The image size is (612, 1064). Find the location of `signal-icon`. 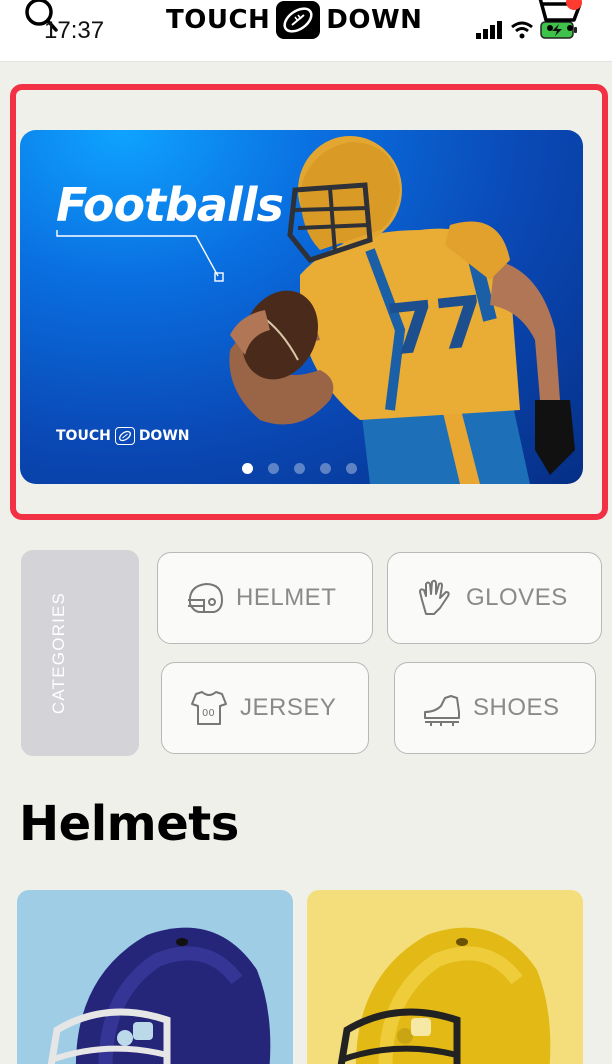

signal-icon is located at coordinates (489, 30).